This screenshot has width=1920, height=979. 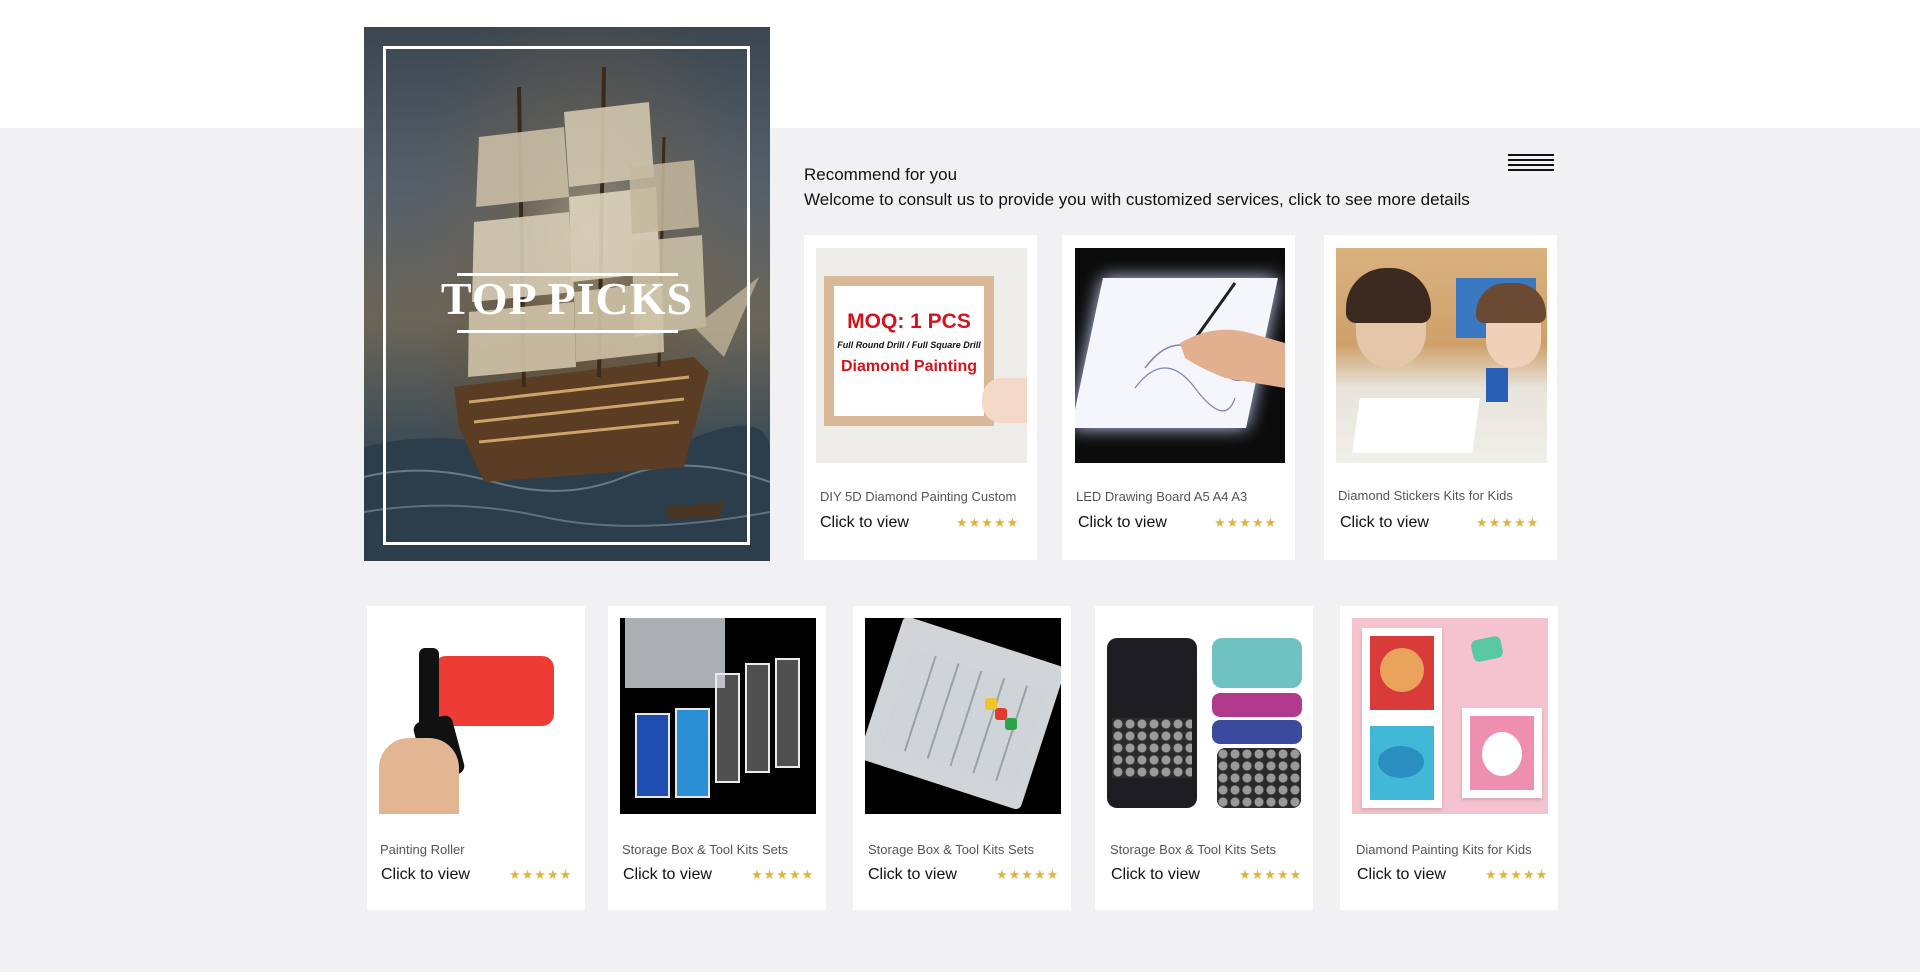 What do you see at coordinates (1162, 496) in the screenshot?
I see `product-name: LED Drawing Board A5 A4 A3` at bounding box center [1162, 496].